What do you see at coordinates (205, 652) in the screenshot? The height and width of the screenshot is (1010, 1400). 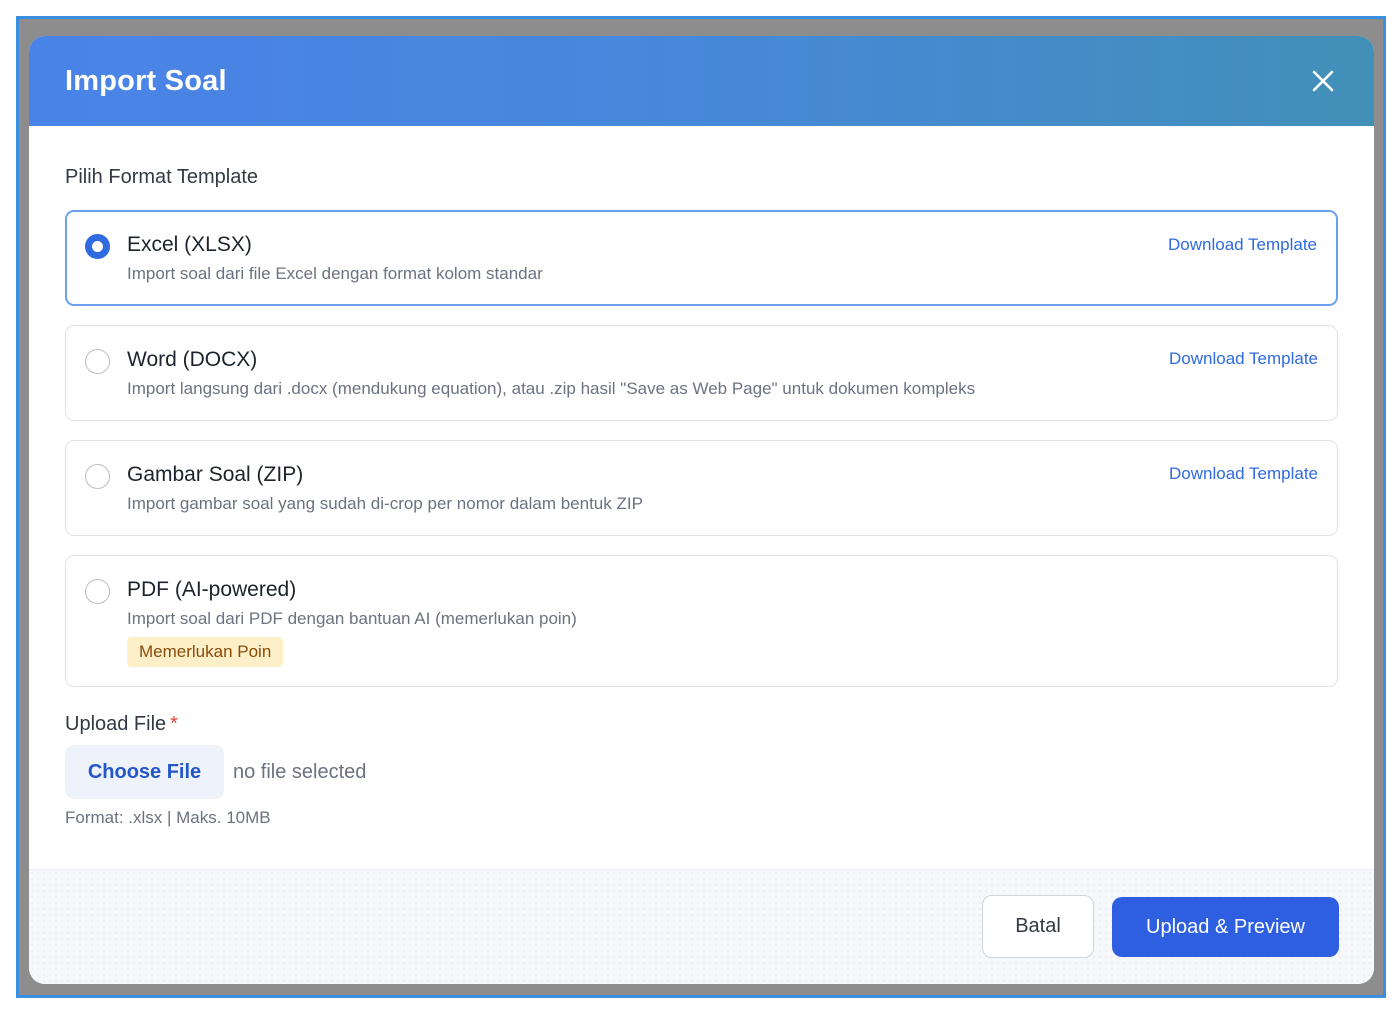 I see `points-required-badge: Memerlukan Poin` at bounding box center [205, 652].